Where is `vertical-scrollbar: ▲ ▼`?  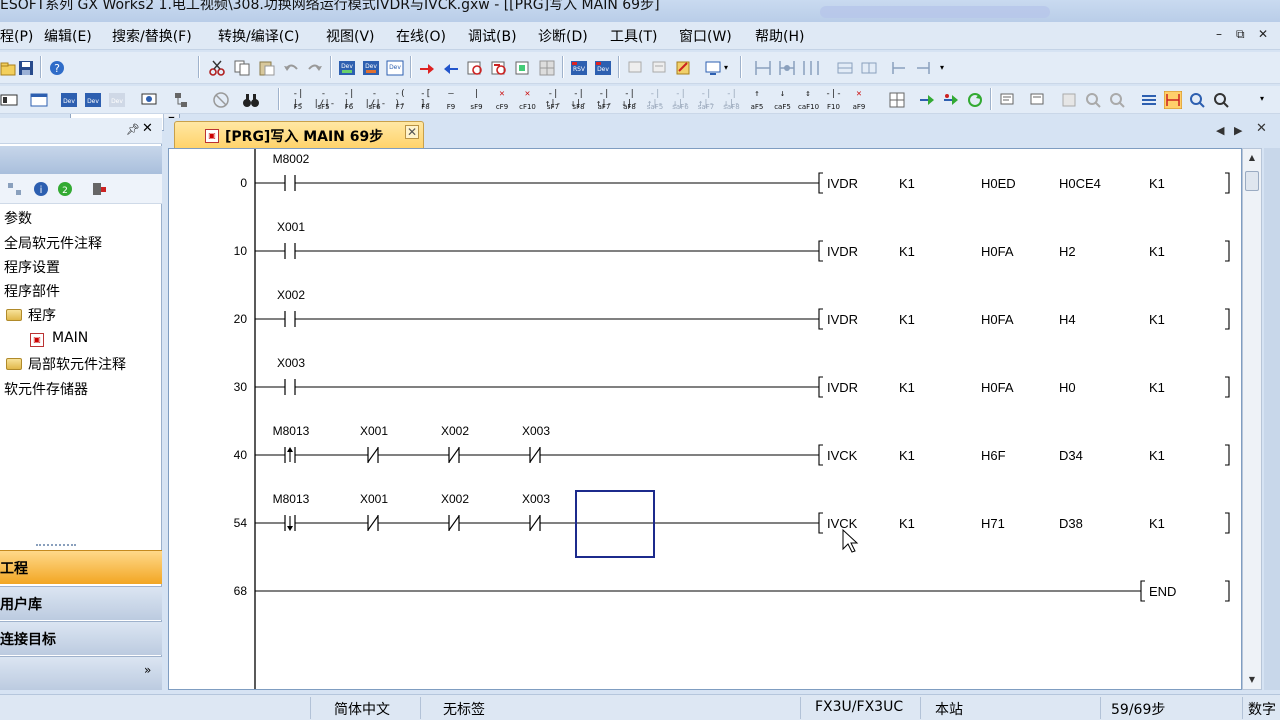
vertical-scrollbar: ▲ ▼ is located at coordinates (1252, 419).